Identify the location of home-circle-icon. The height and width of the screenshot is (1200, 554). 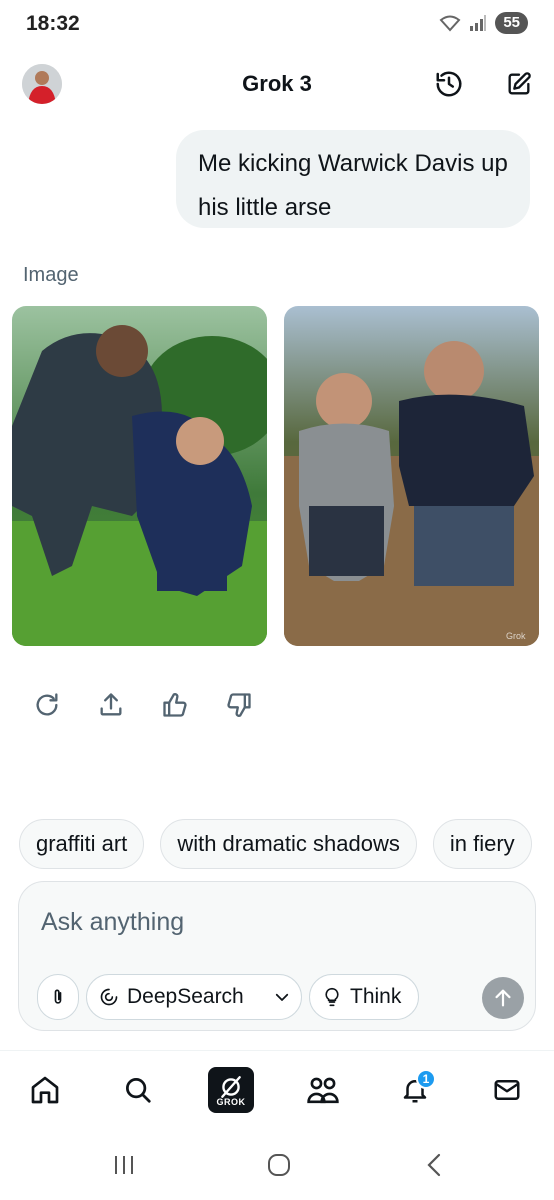
(279, 1165).